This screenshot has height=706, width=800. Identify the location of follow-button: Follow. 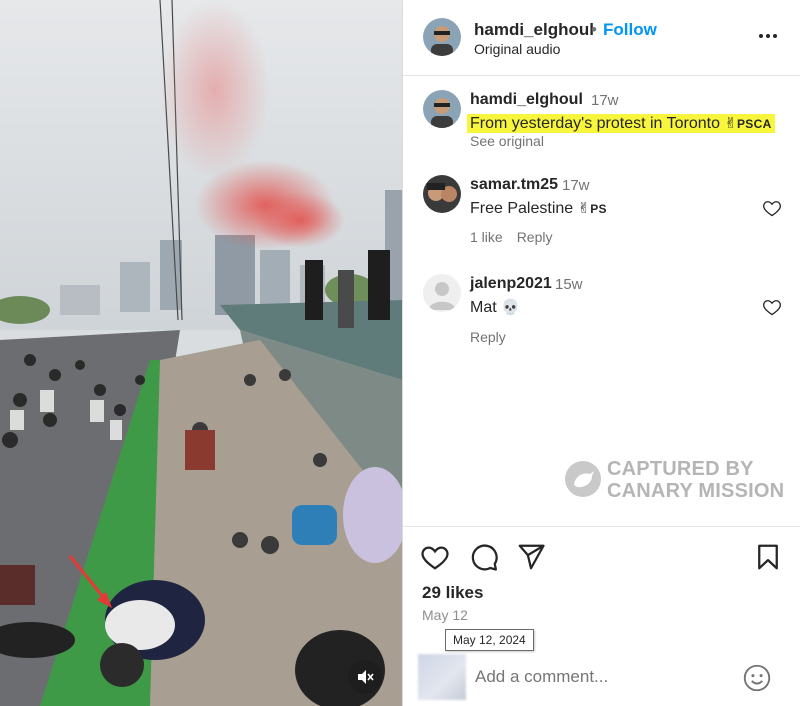
(630, 30).